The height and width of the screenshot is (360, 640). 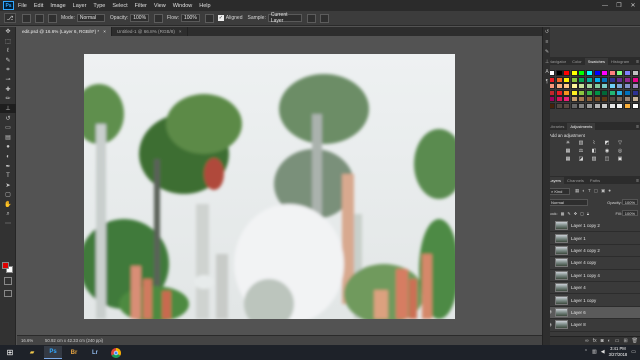 I want to click on close-window-button: ✕, so click(x=633, y=5).